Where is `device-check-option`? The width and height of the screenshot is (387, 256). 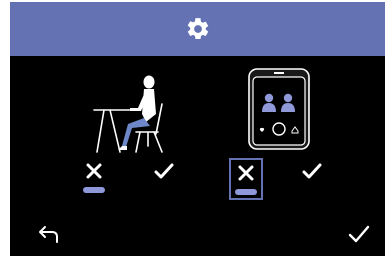
device-check-option is located at coordinates (312, 174).